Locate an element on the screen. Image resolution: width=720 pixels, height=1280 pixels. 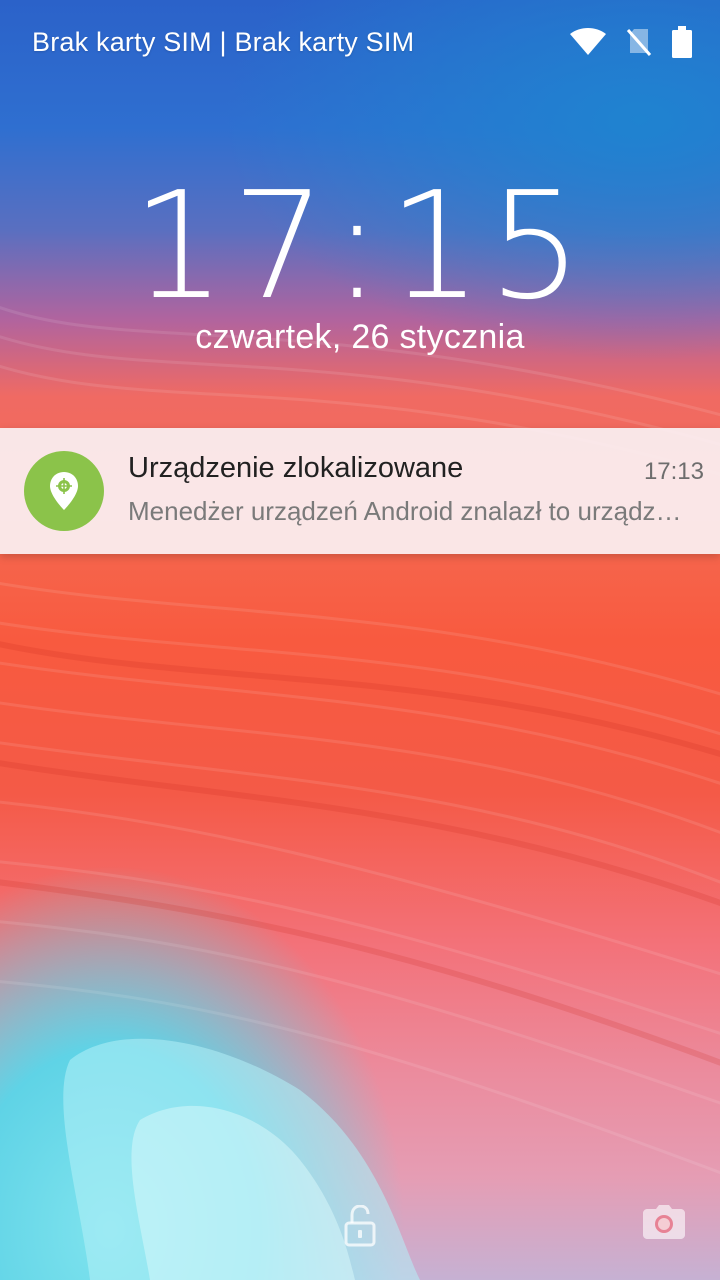
no-sim-icon is located at coordinates (639, 42).